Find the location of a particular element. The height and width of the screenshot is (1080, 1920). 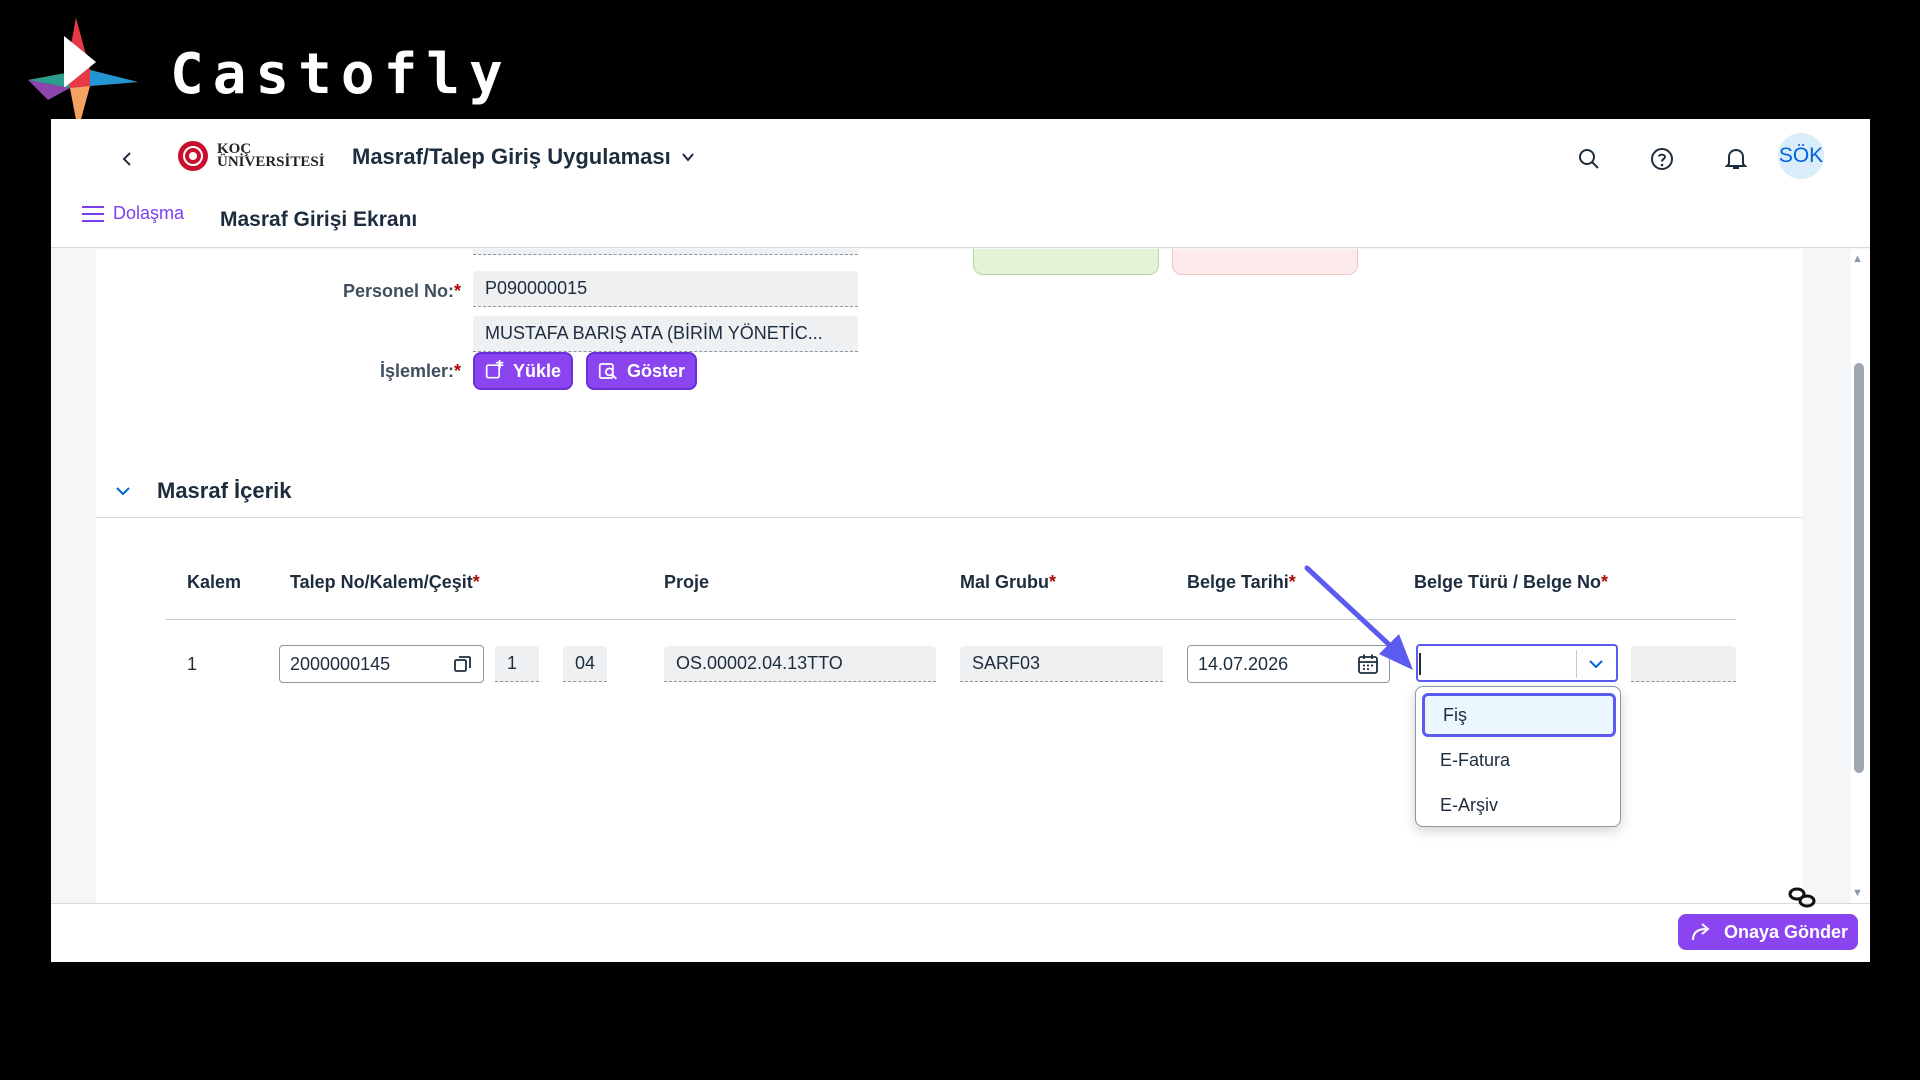

send-for-approval-label: Onaya Gönder is located at coordinates (1786, 931).